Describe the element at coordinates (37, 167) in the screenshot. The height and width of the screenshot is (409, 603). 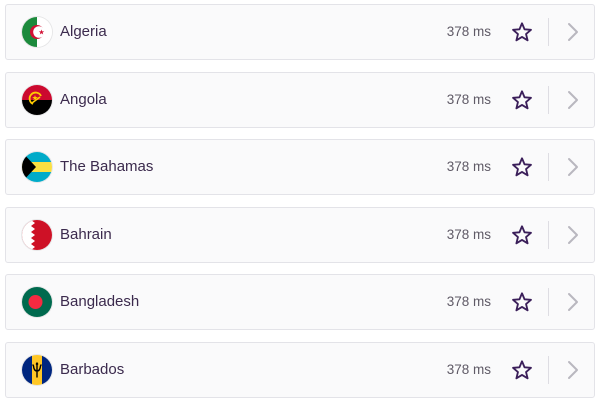
I see `bahamas-flag-icon` at that location.